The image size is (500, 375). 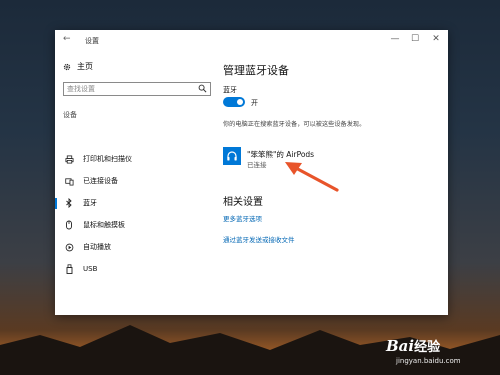 I want to click on related-settings-heading: 相关设置, so click(x=243, y=202).